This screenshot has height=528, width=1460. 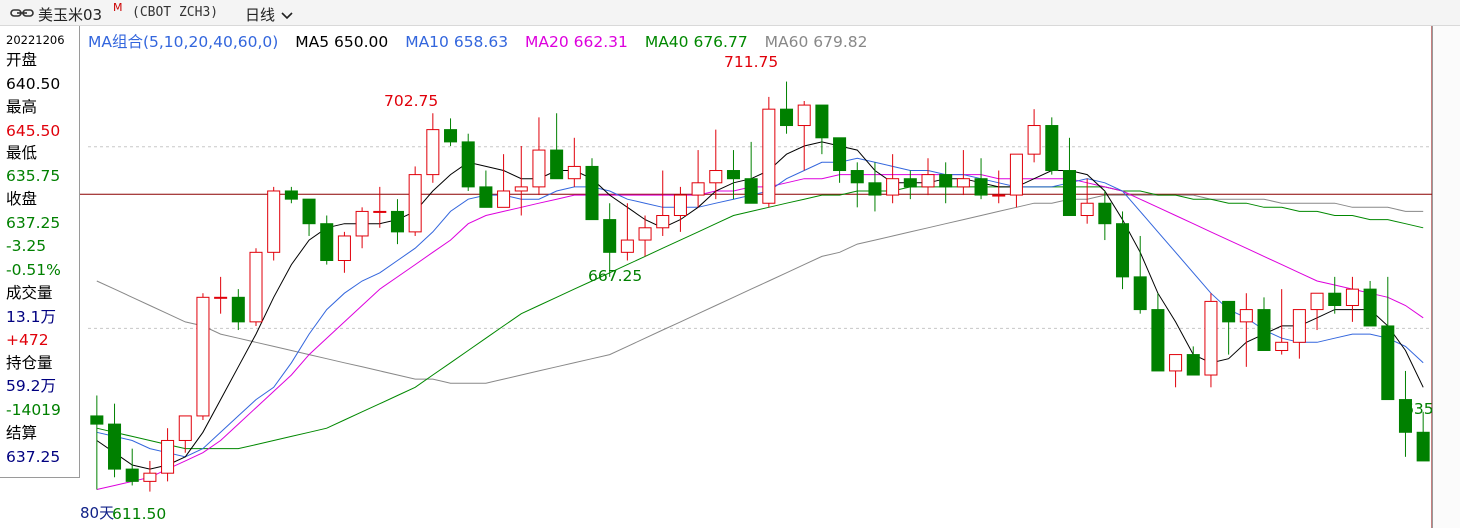 I want to click on ma-group-label: MA组合(5,10,20,40,60,0), so click(x=183, y=42).